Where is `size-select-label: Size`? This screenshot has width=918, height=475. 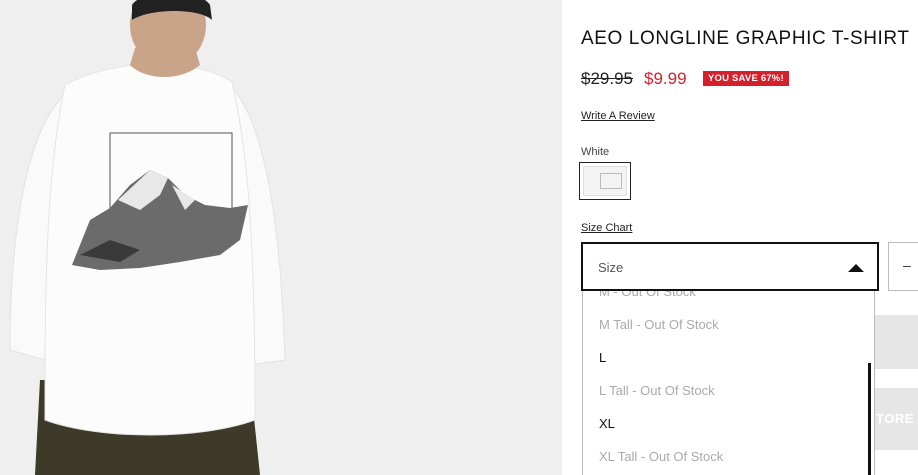
size-select-label: Size is located at coordinates (611, 267).